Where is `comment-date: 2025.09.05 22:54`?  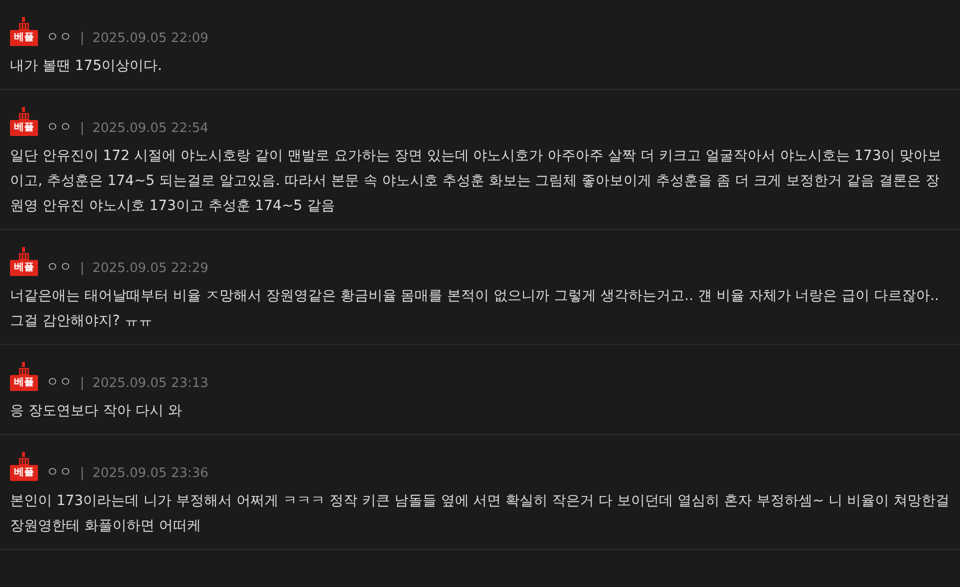 comment-date: 2025.09.05 22:54 is located at coordinates (150, 128).